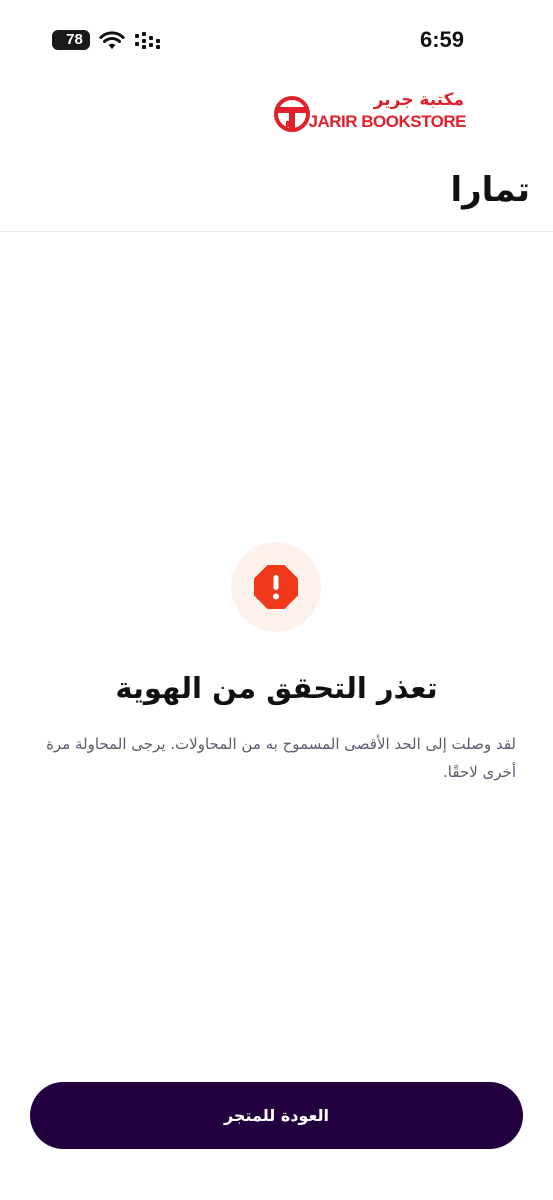  I want to click on header-divider, so click(276, 231).